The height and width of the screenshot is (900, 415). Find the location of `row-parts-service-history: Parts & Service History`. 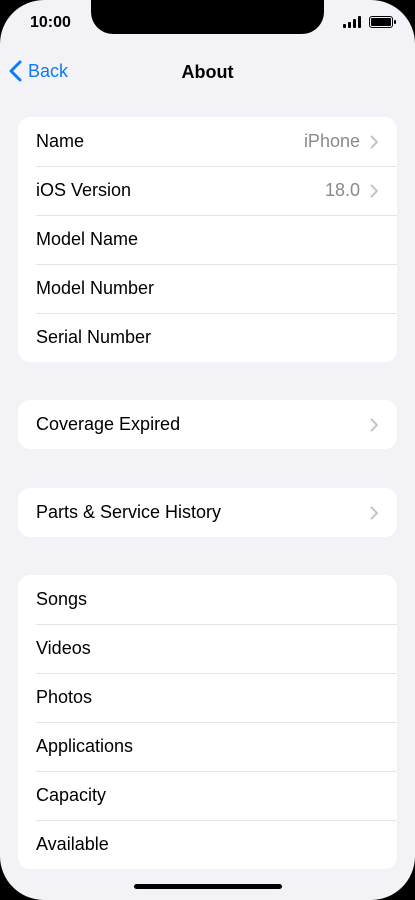

row-parts-service-history: Parts & Service History is located at coordinates (207, 512).